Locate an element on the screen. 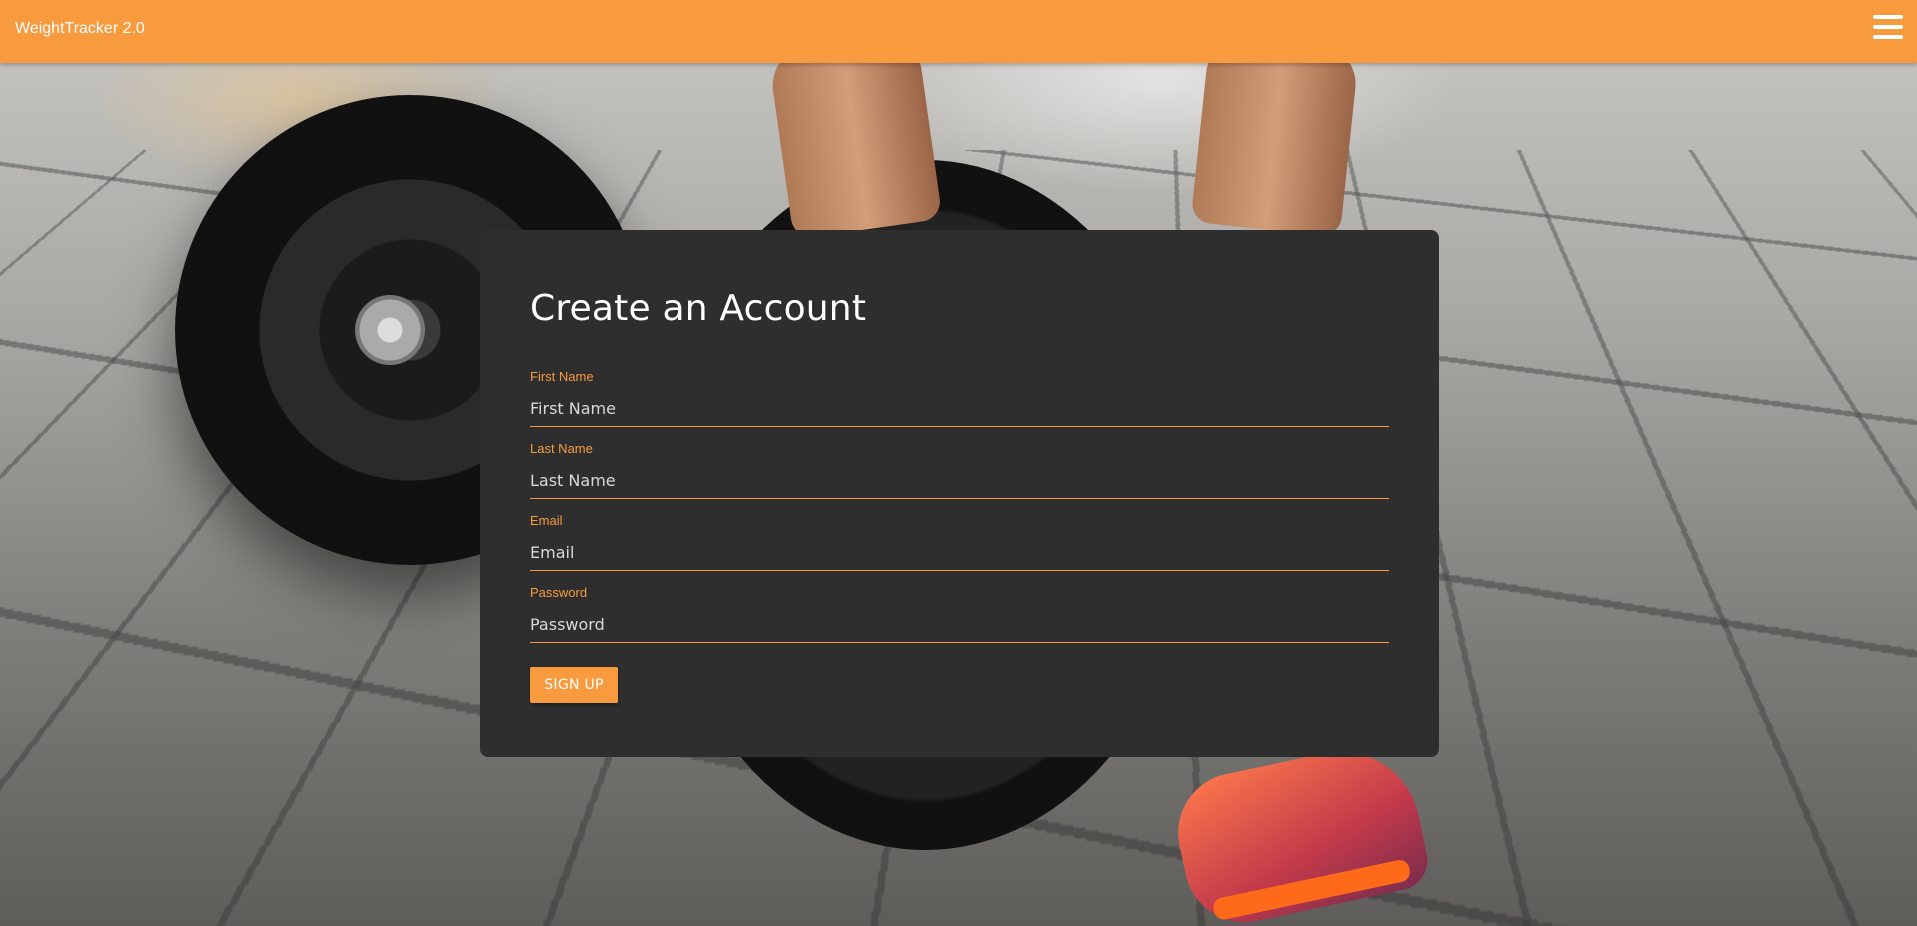  last-name-input is located at coordinates (959, 481).